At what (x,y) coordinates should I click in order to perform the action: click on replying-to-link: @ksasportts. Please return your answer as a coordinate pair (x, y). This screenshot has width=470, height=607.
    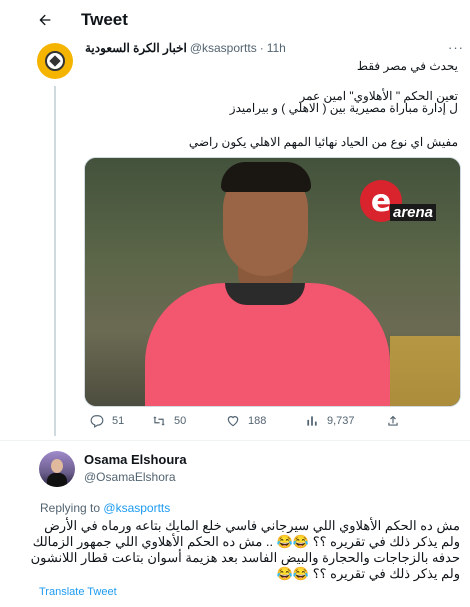
    Looking at the image, I should click on (136, 508).